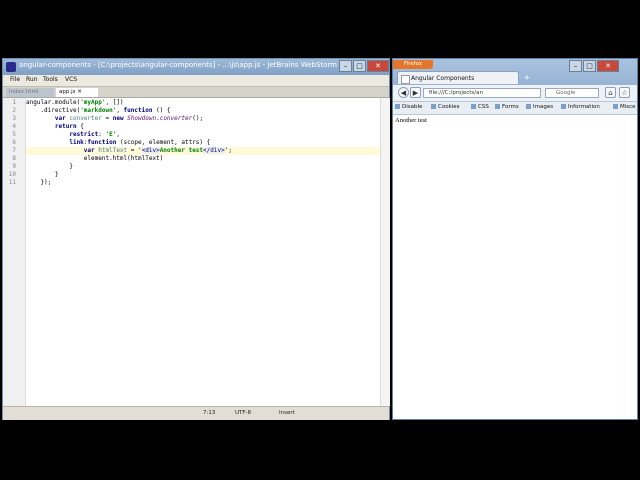 Image resolution: width=640 pixels, height=480 pixels. I want to click on tab-title: Angular Components, so click(443, 78).